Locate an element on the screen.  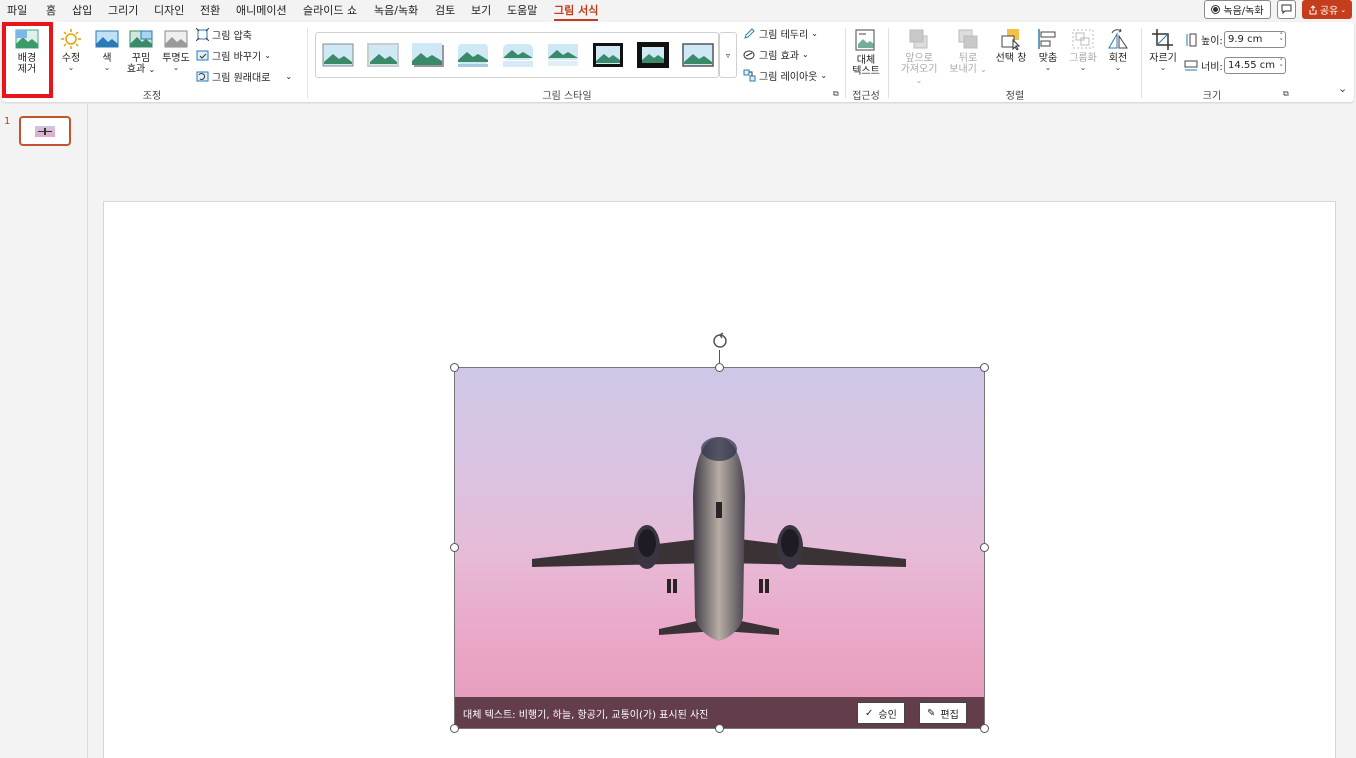
style-rounded-thumb is located at coordinates (473, 55).